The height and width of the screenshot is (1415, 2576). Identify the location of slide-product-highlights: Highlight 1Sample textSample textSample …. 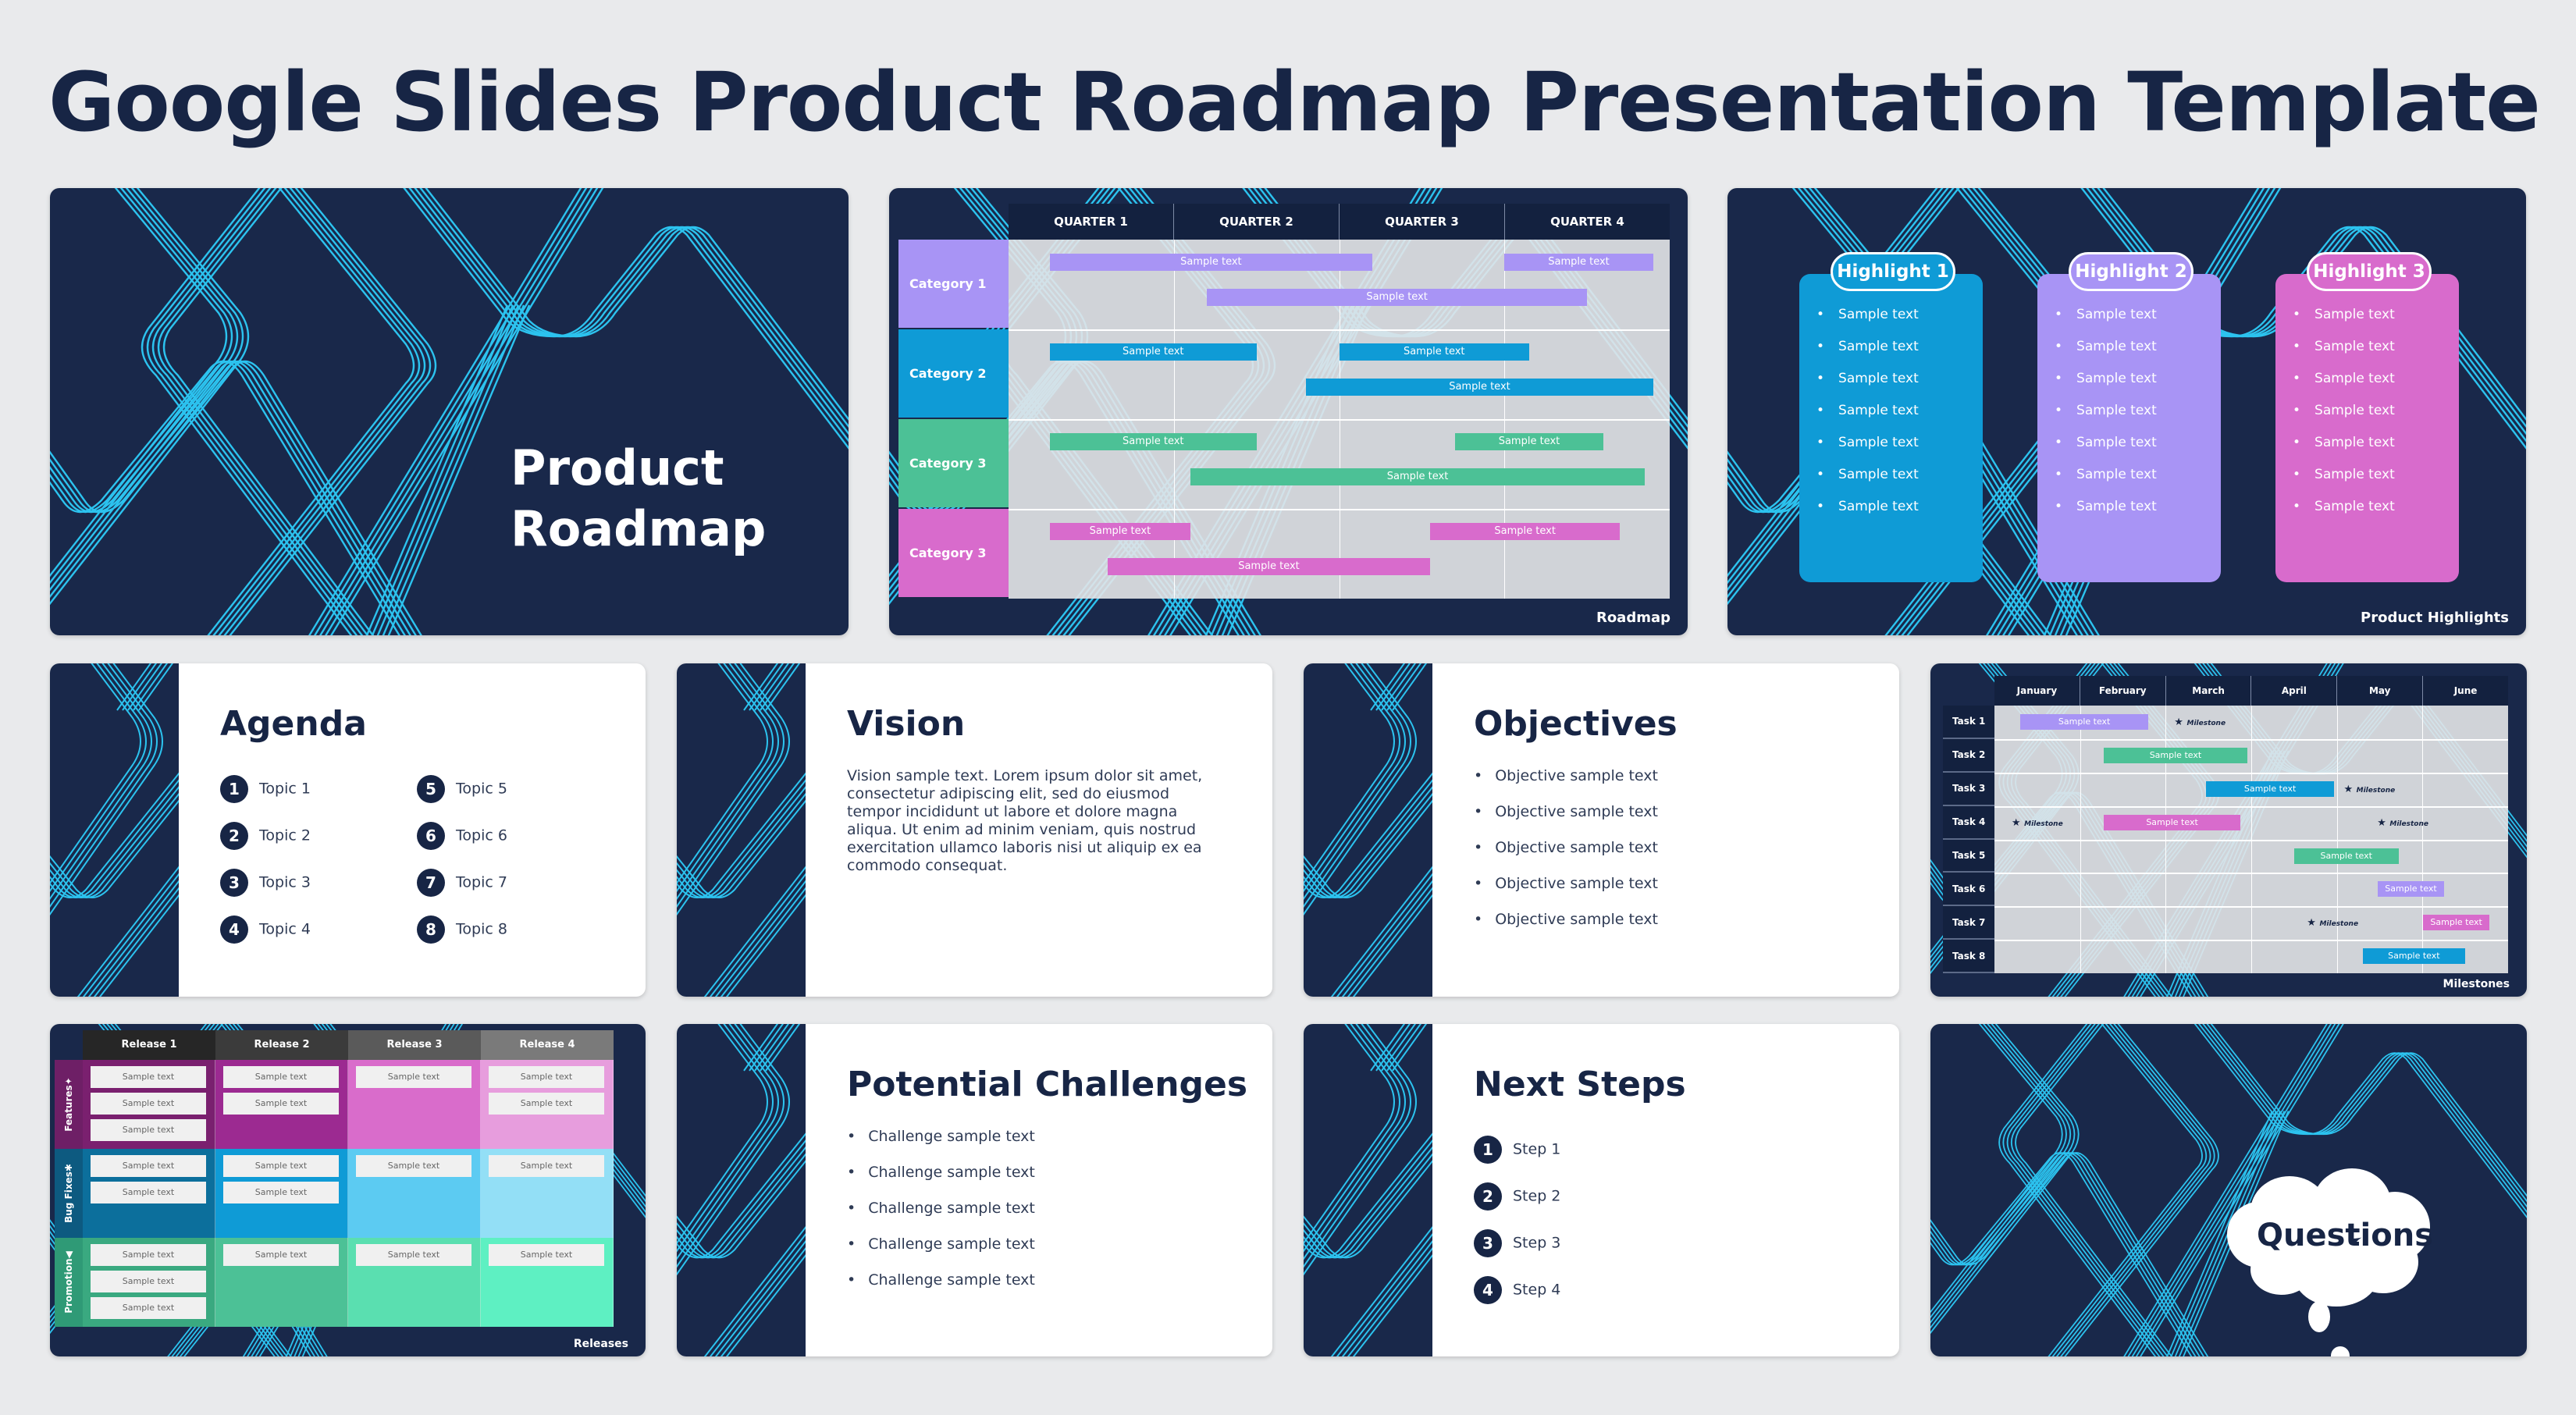
(2126, 412).